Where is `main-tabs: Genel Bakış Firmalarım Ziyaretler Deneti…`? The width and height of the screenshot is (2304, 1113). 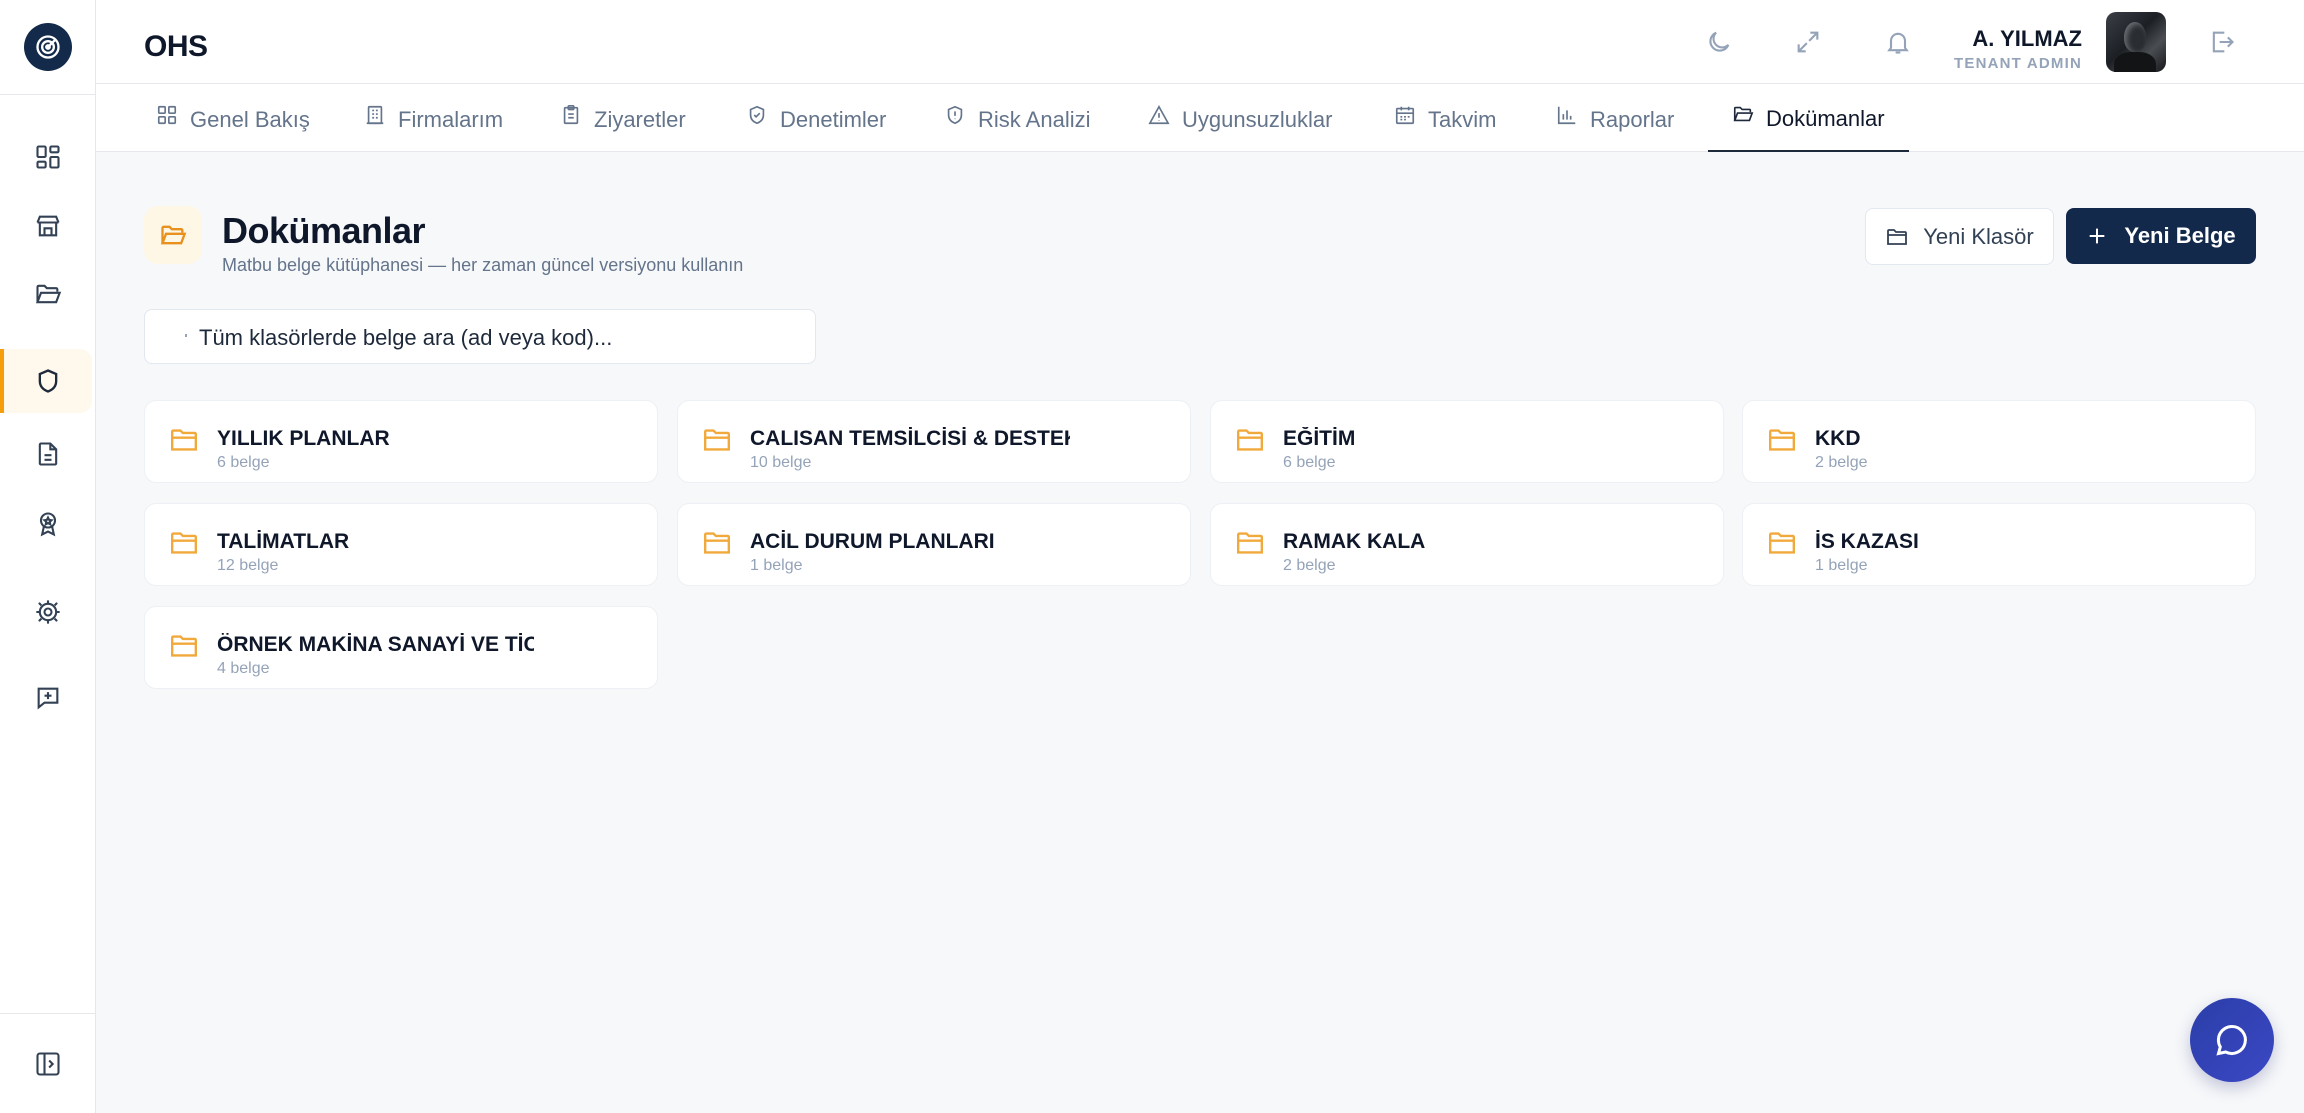 main-tabs: Genel Bakış Firmalarım Ziyaretler Deneti… is located at coordinates (1200, 118).